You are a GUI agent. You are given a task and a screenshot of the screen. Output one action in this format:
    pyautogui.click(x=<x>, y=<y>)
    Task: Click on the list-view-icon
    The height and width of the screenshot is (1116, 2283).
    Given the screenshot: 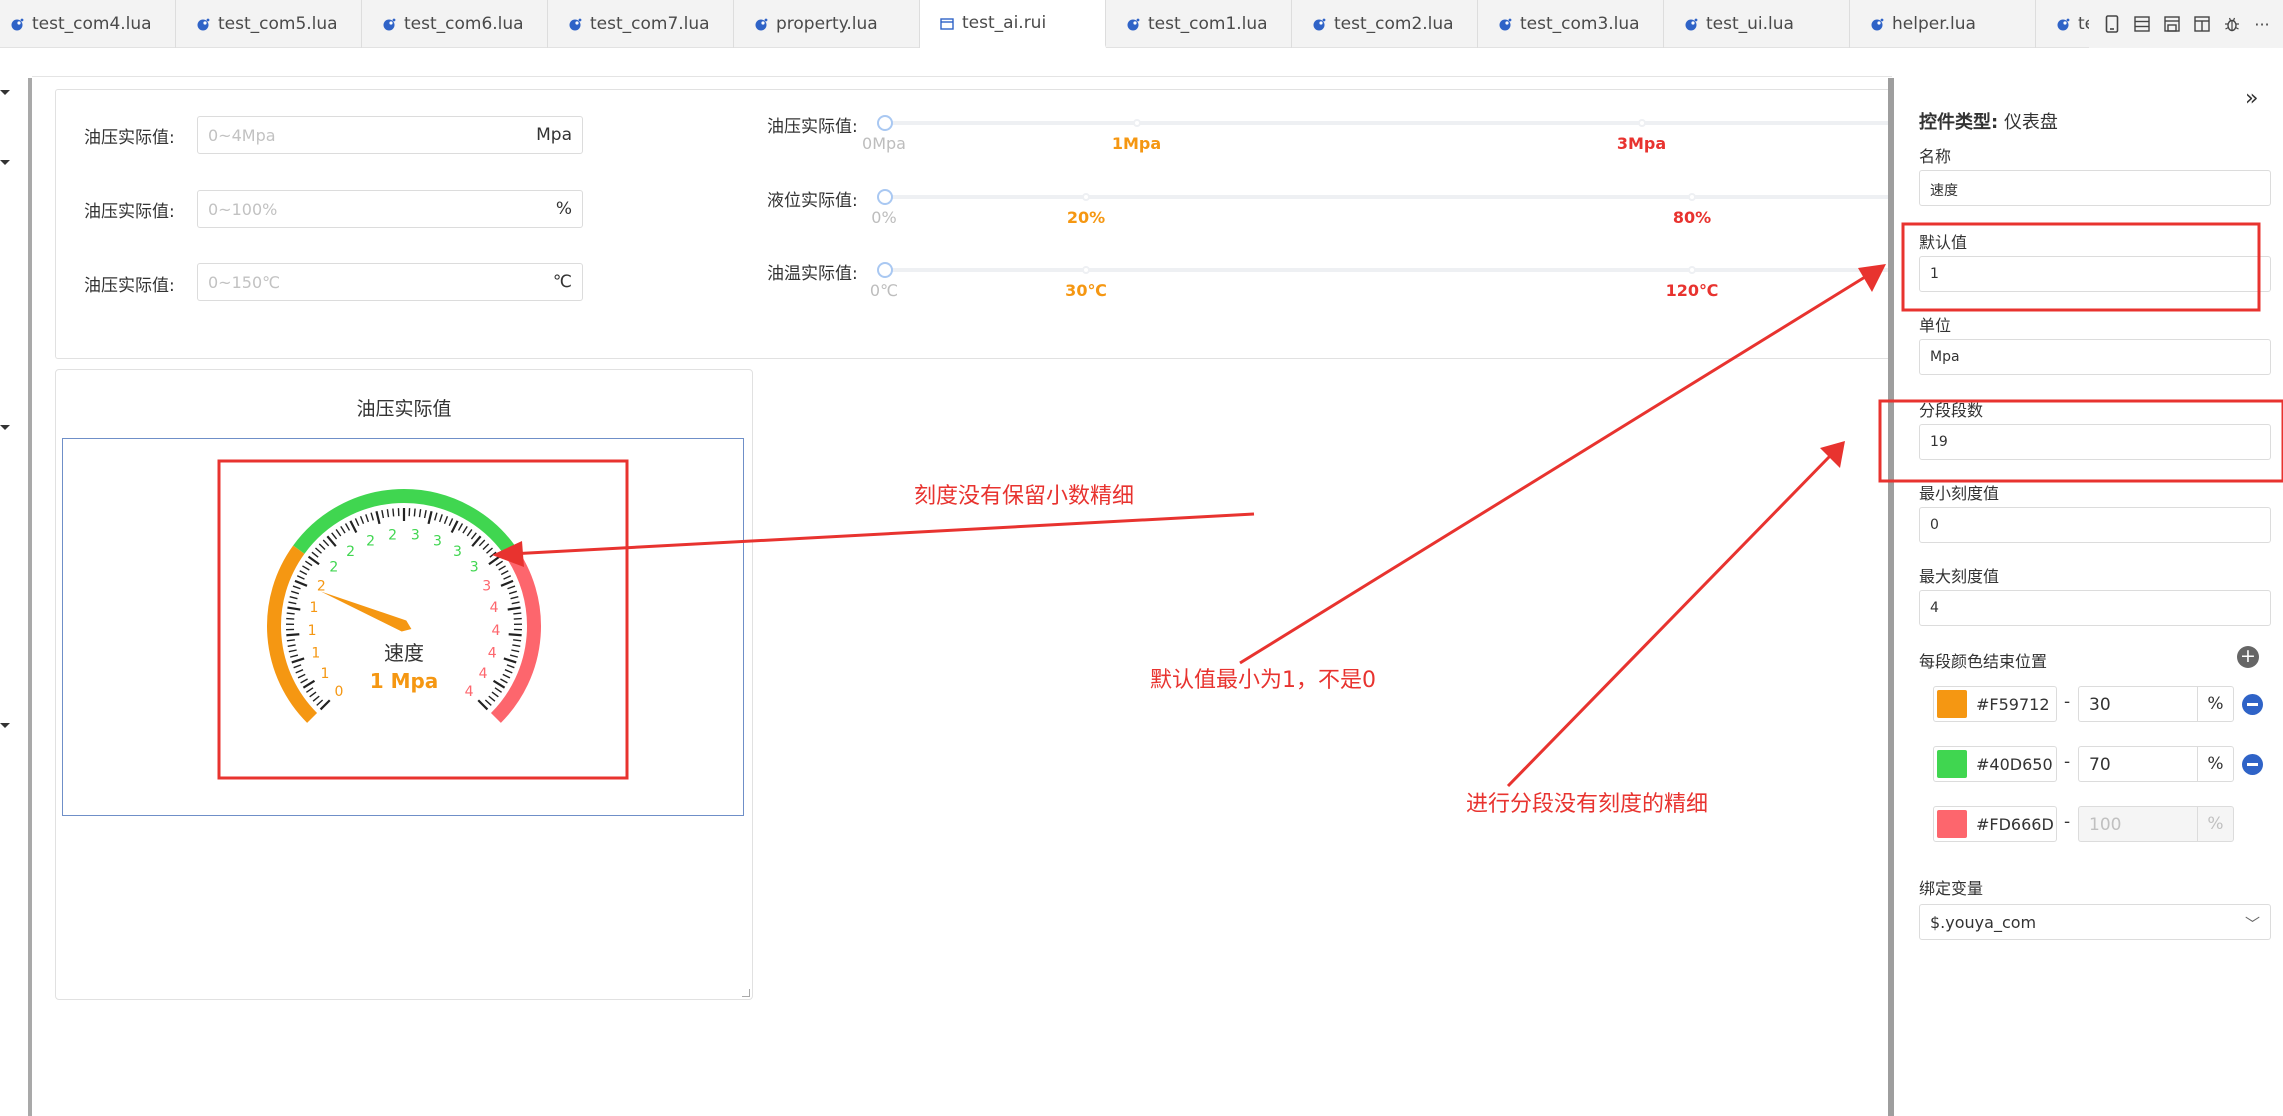 What is the action you would take?
    pyautogui.click(x=2142, y=24)
    